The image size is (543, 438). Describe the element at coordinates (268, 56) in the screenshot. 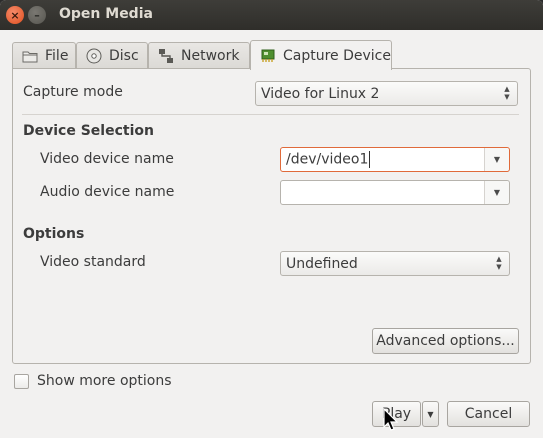

I see `capture-card-icon` at that location.